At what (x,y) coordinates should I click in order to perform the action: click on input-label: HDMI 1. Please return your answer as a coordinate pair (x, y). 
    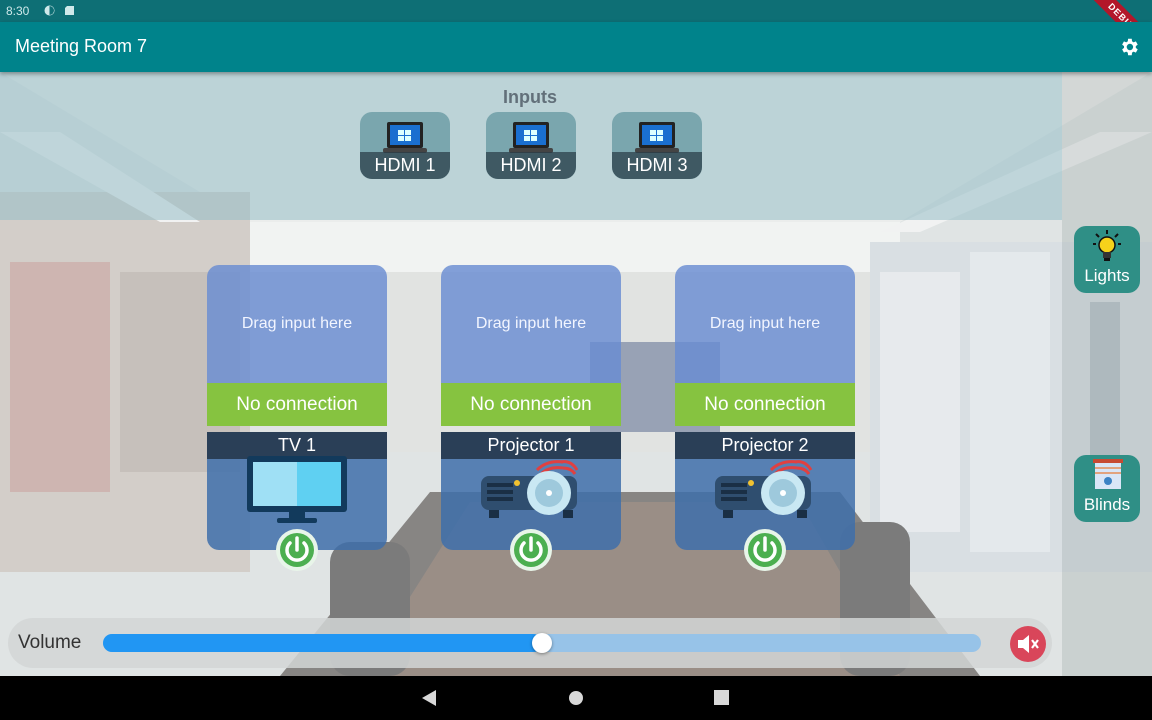
    Looking at the image, I should click on (405, 165).